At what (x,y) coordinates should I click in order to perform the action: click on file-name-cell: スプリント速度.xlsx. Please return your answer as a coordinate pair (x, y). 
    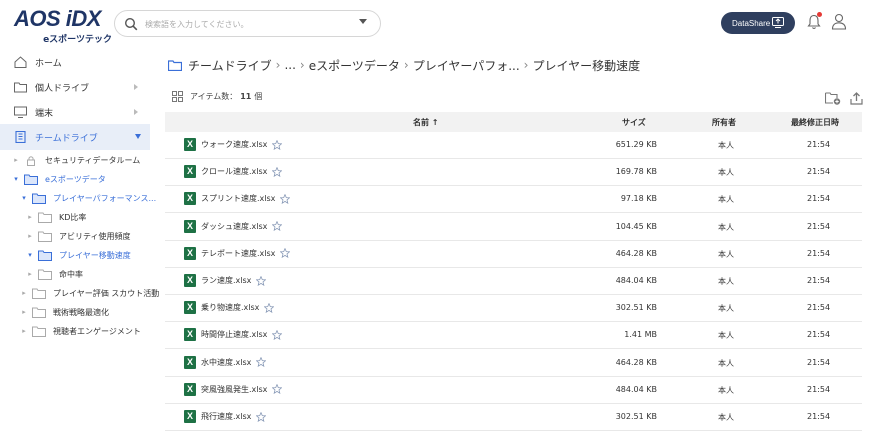
    Looking at the image, I should click on (246, 198).